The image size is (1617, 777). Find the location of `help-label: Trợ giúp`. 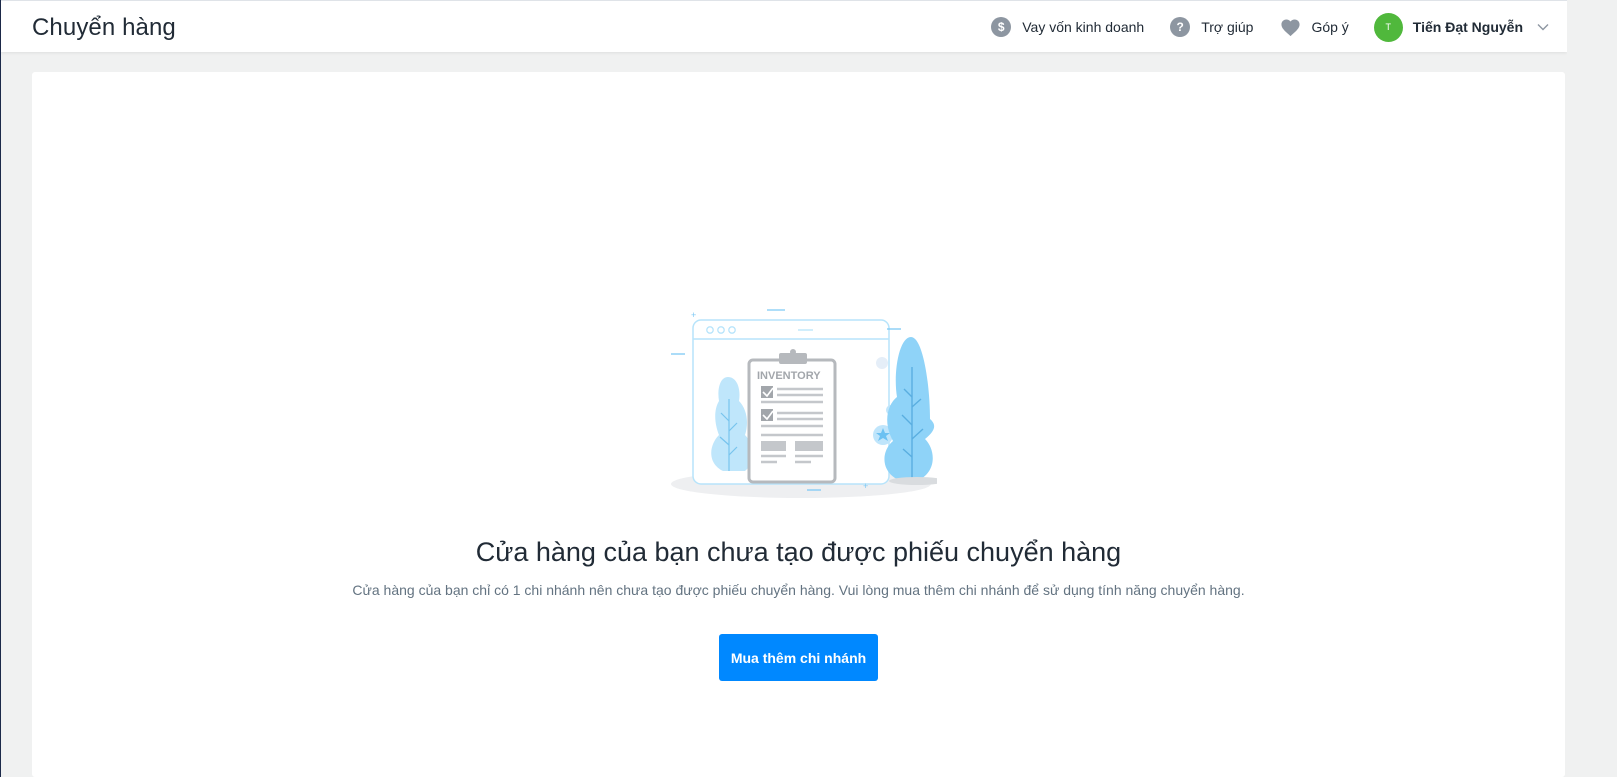

help-label: Trợ giúp is located at coordinates (1227, 27).